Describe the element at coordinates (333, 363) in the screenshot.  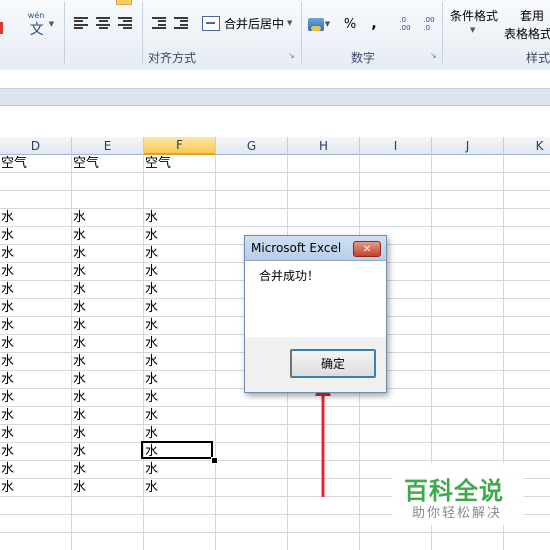
I see `ok-button: 确定` at that location.